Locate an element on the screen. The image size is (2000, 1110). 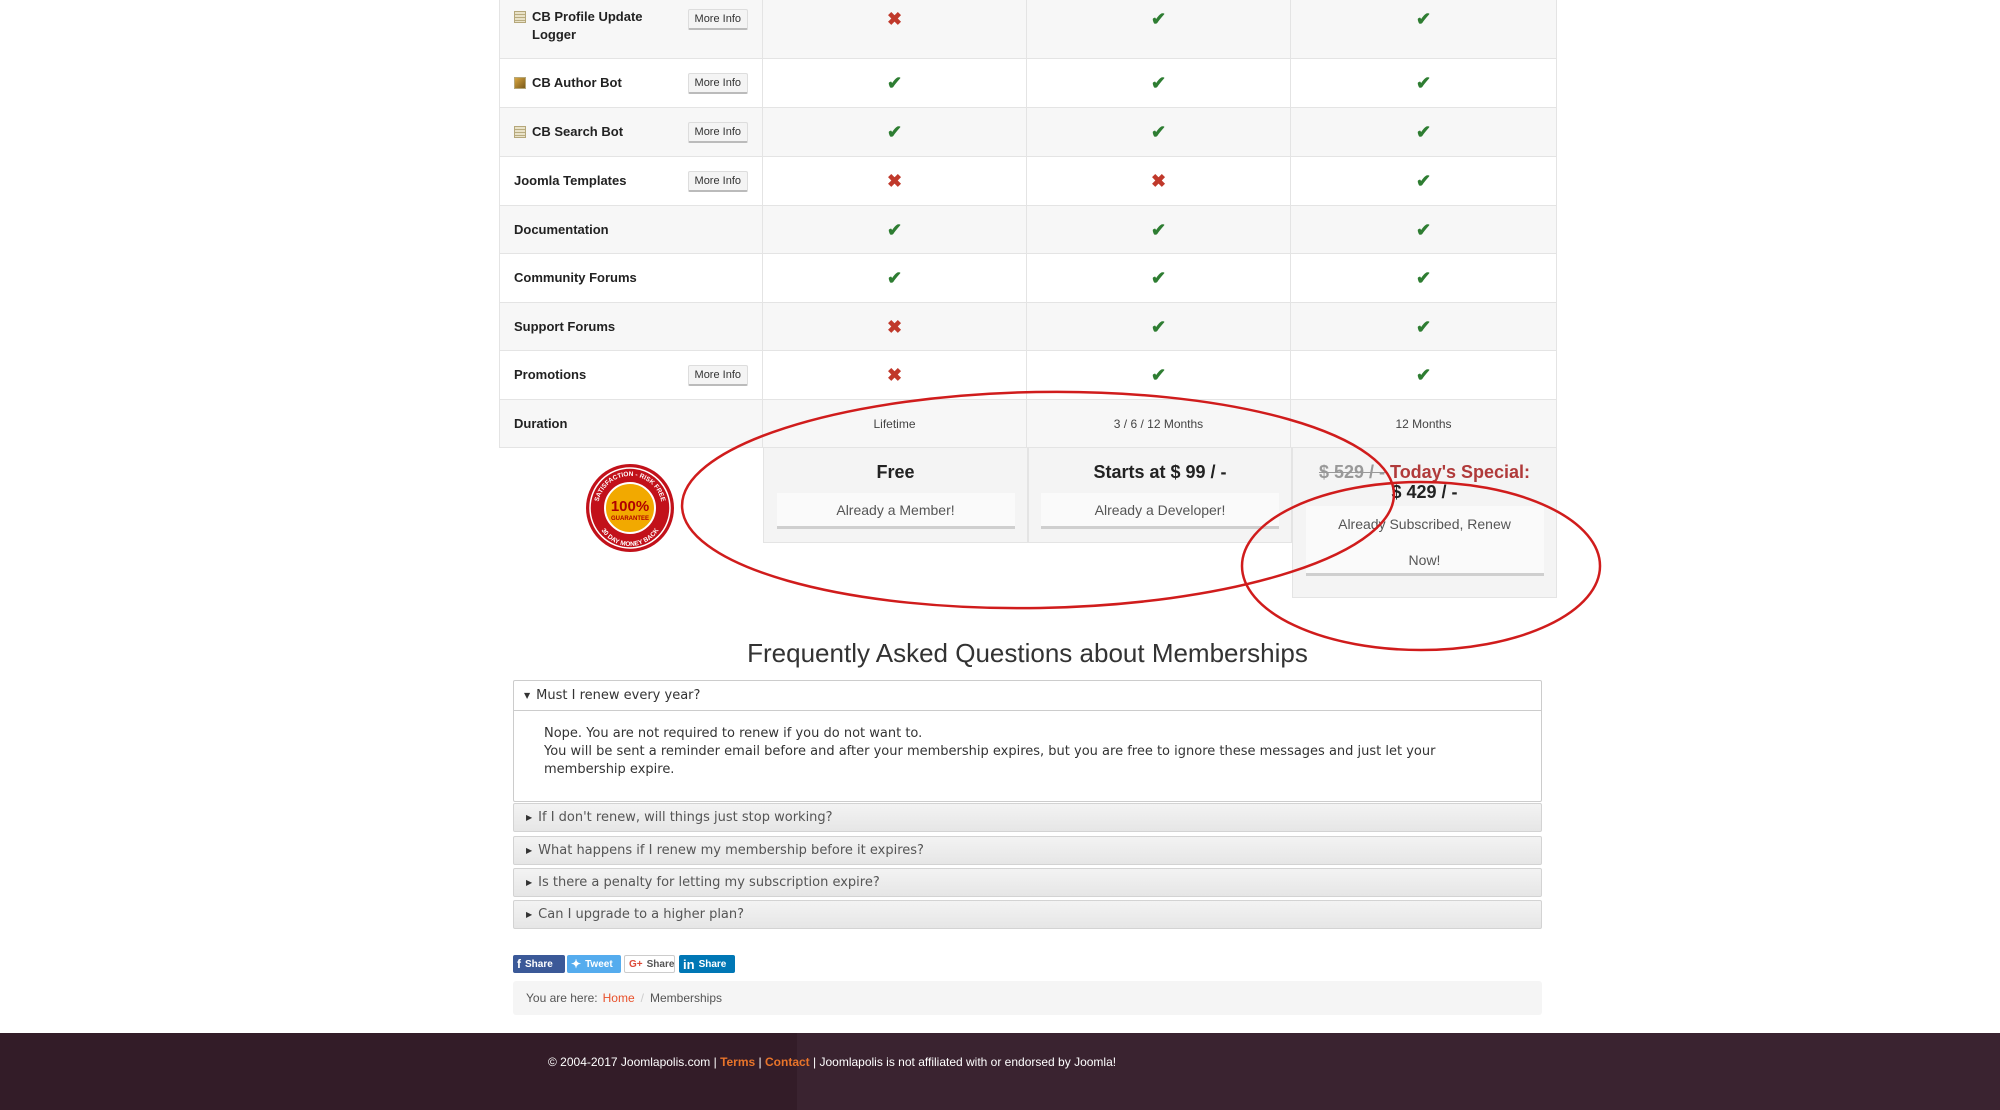
feature-name-text: CB Profile Update Logger is located at coordinates (587, 25).